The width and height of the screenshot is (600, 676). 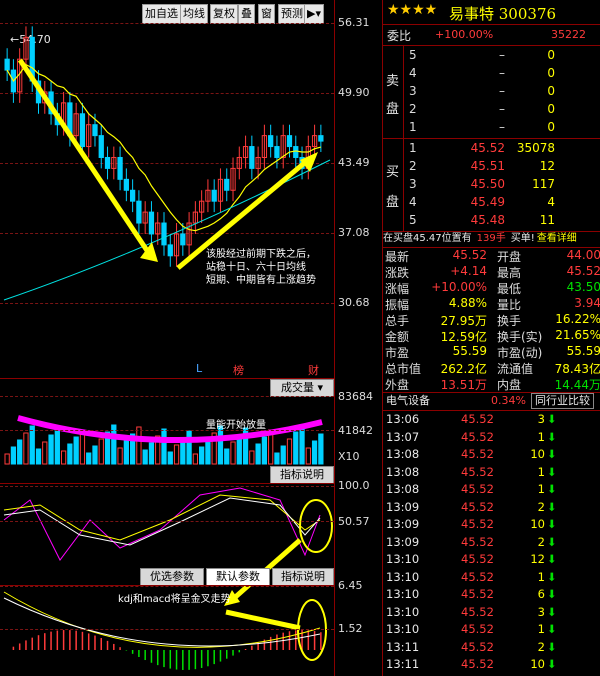 I want to click on stat-value: 44.00, so click(x=583, y=255).